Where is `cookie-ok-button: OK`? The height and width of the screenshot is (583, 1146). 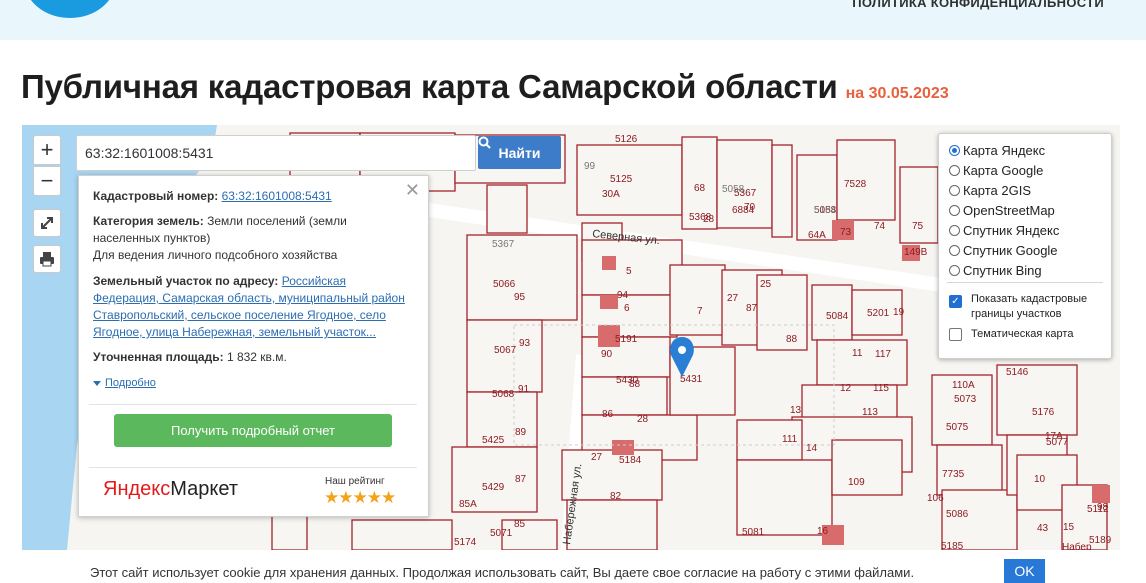 cookie-ok-button: OK is located at coordinates (1024, 571).